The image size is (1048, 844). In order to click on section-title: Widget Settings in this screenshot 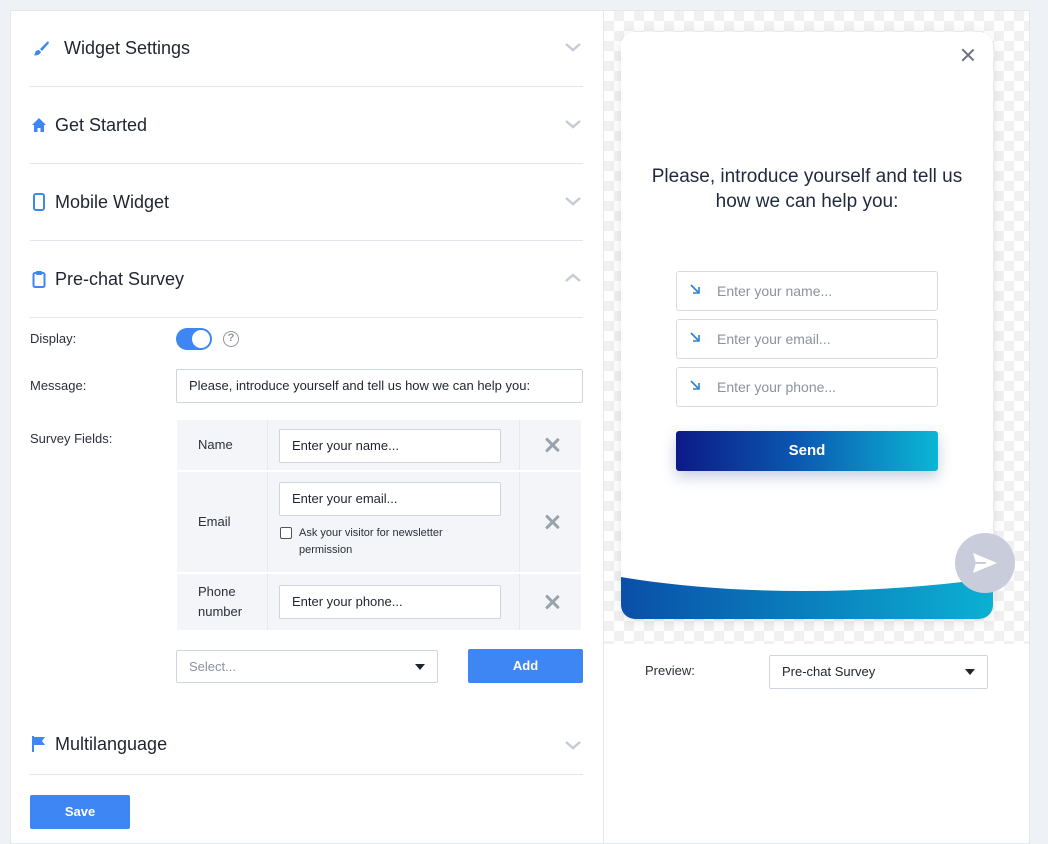, I will do `click(127, 47)`.